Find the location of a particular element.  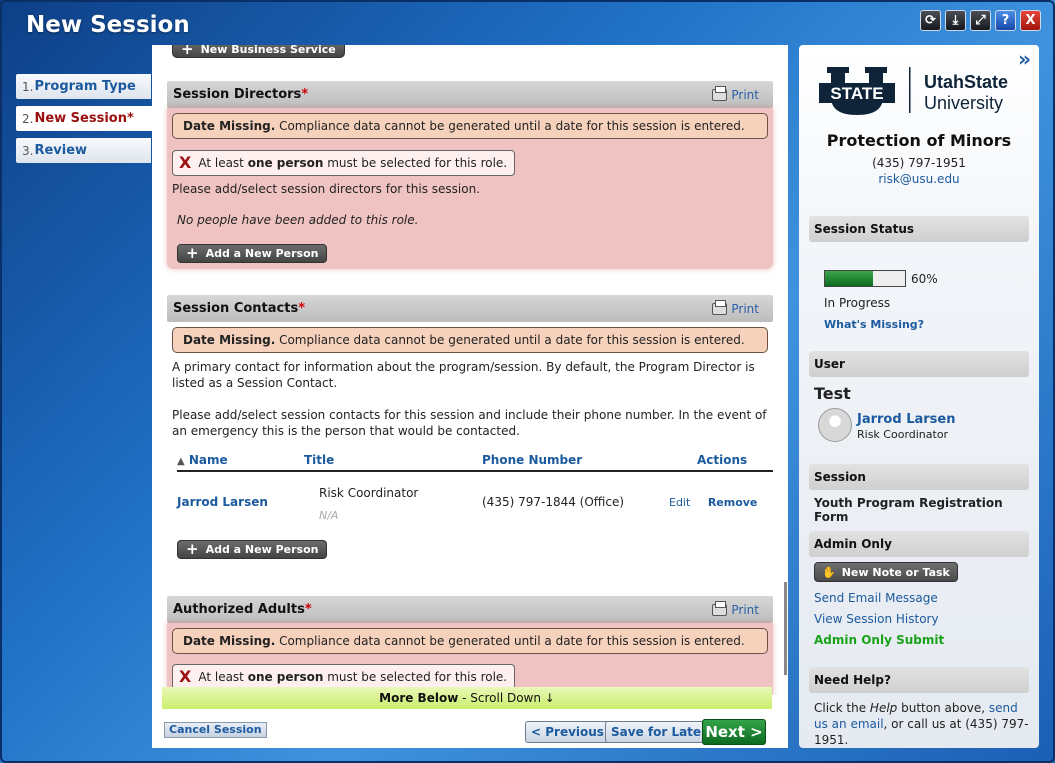

step-program-type: 1. Program Type is located at coordinates (83, 86).